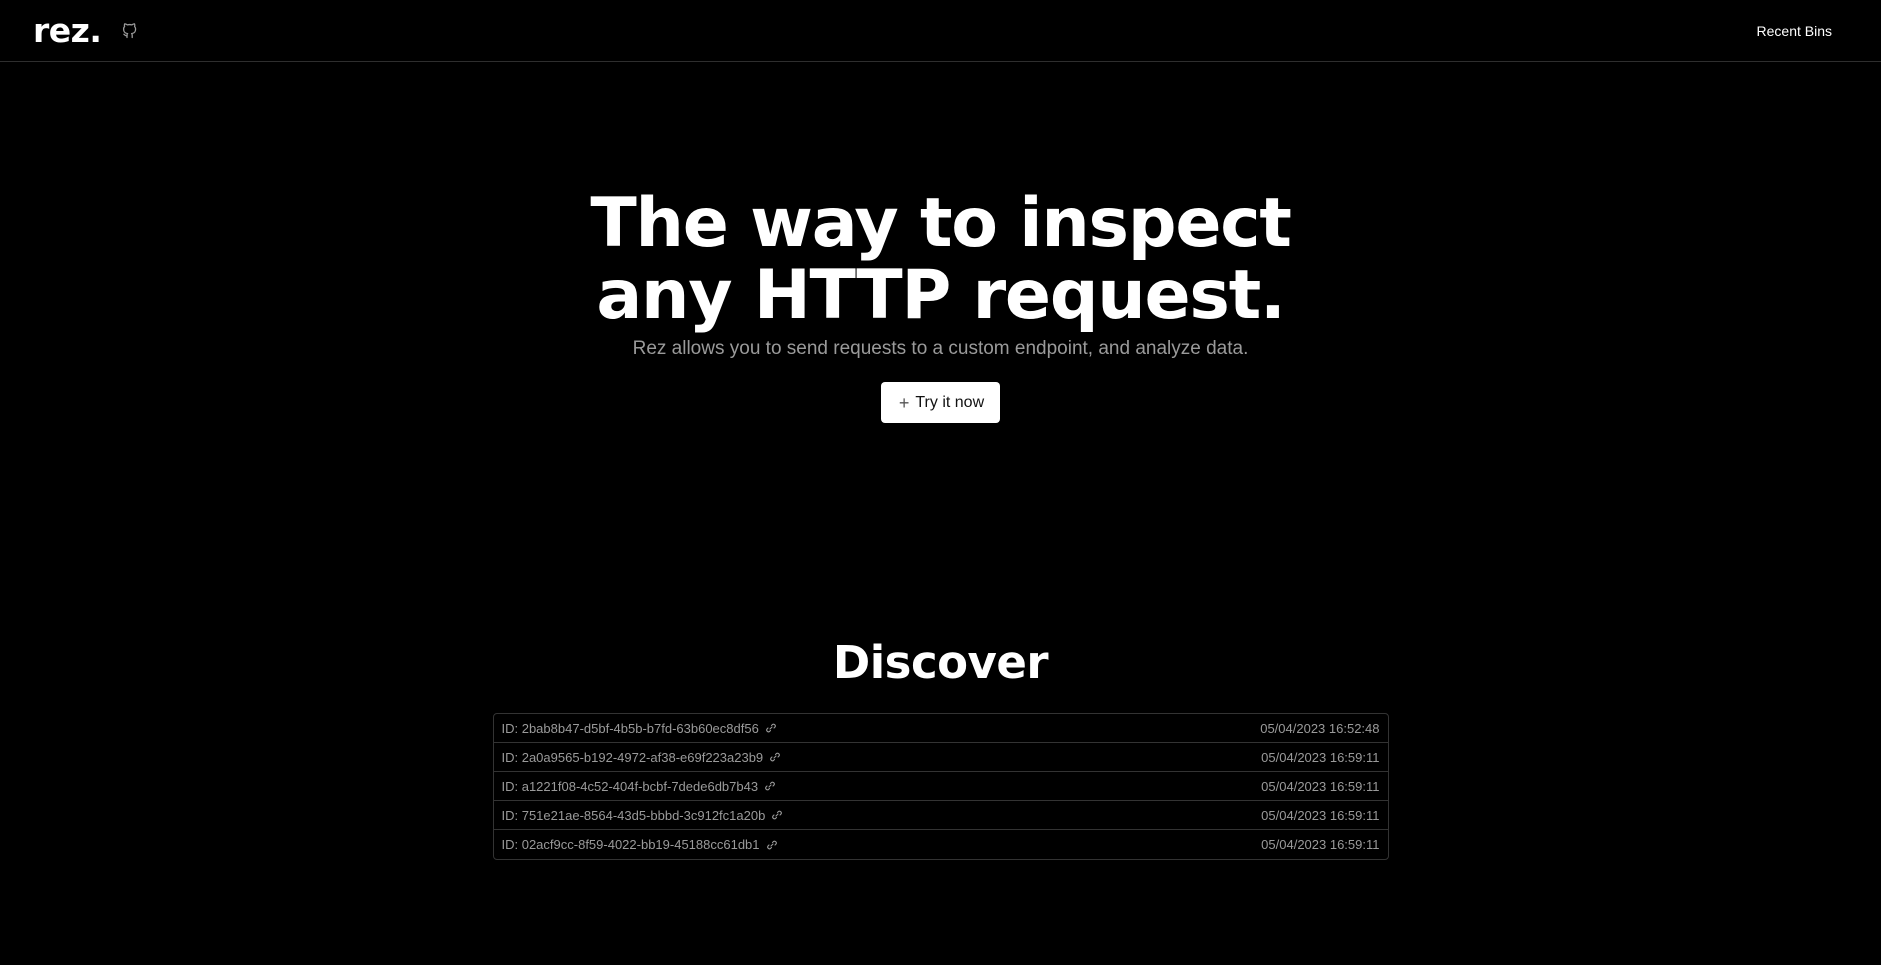 Image resolution: width=1881 pixels, height=965 pixels. What do you see at coordinates (639, 728) in the screenshot?
I see `bin-id-cell: ID: 2bab8b47-d5bf-4b5b-b7fd-63b60ec8df56` at bounding box center [639, 728].